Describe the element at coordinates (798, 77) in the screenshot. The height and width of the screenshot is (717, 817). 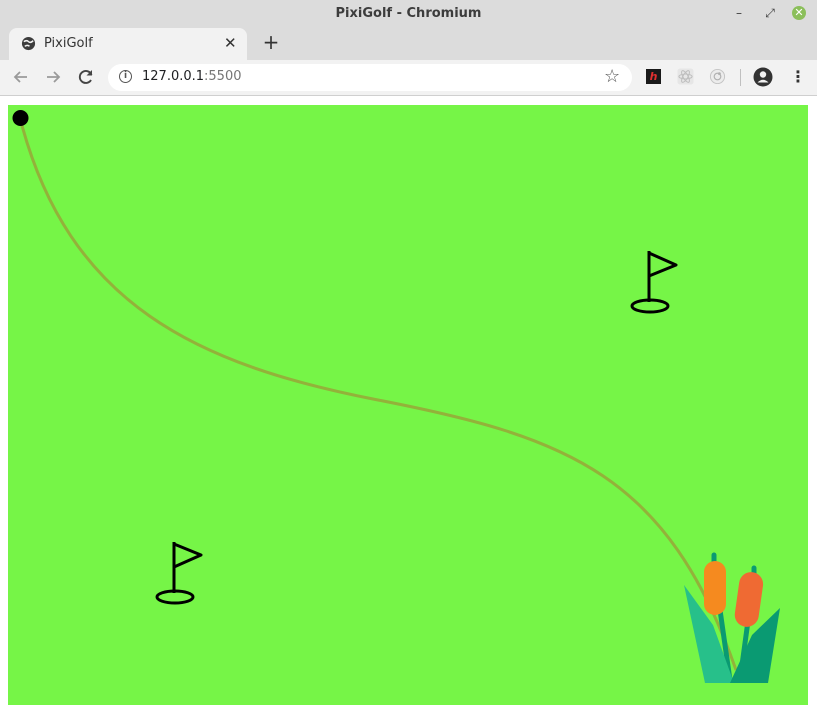
I see `browser-menu-icon: ⋮` at that location.